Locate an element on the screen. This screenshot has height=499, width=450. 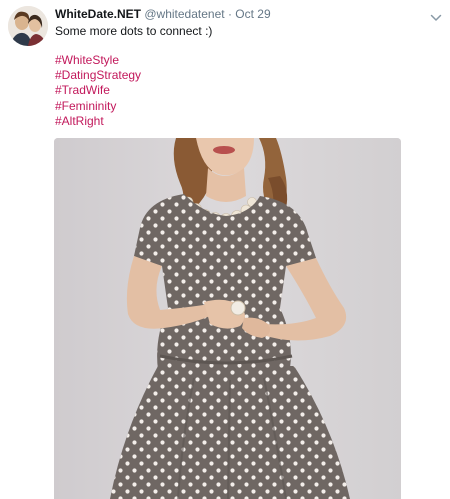
avatar-photo is located at coordinates (28, 26).